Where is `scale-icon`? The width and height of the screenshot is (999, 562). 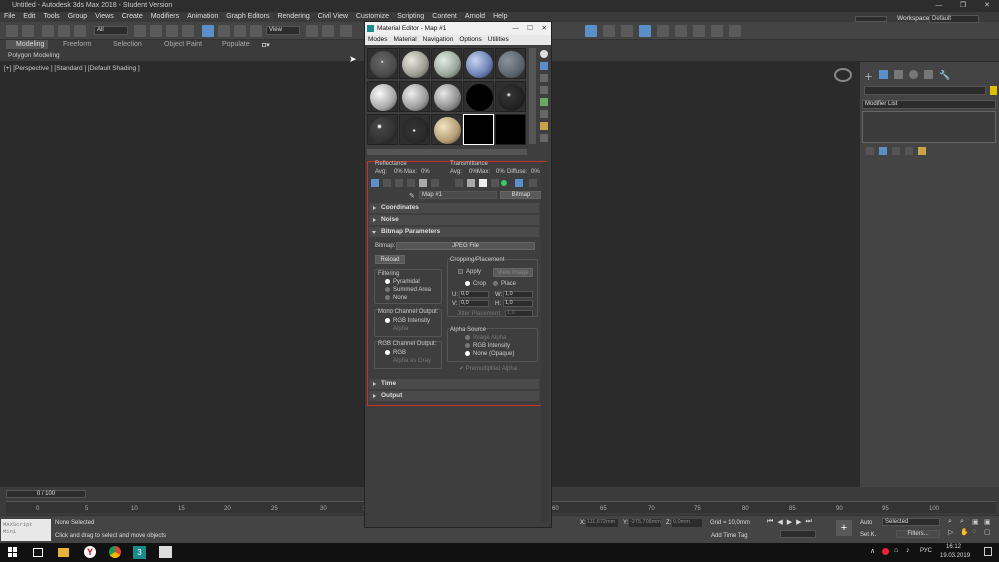
scale-icon is located at coordinates (240, 31).